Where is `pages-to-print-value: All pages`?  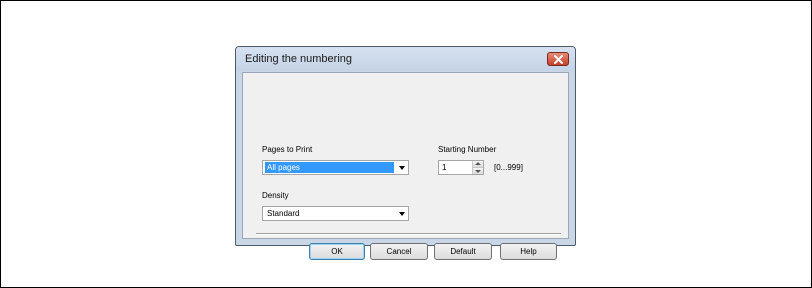 pages-to-print-value: All pages is located at coordinates (329, 167).